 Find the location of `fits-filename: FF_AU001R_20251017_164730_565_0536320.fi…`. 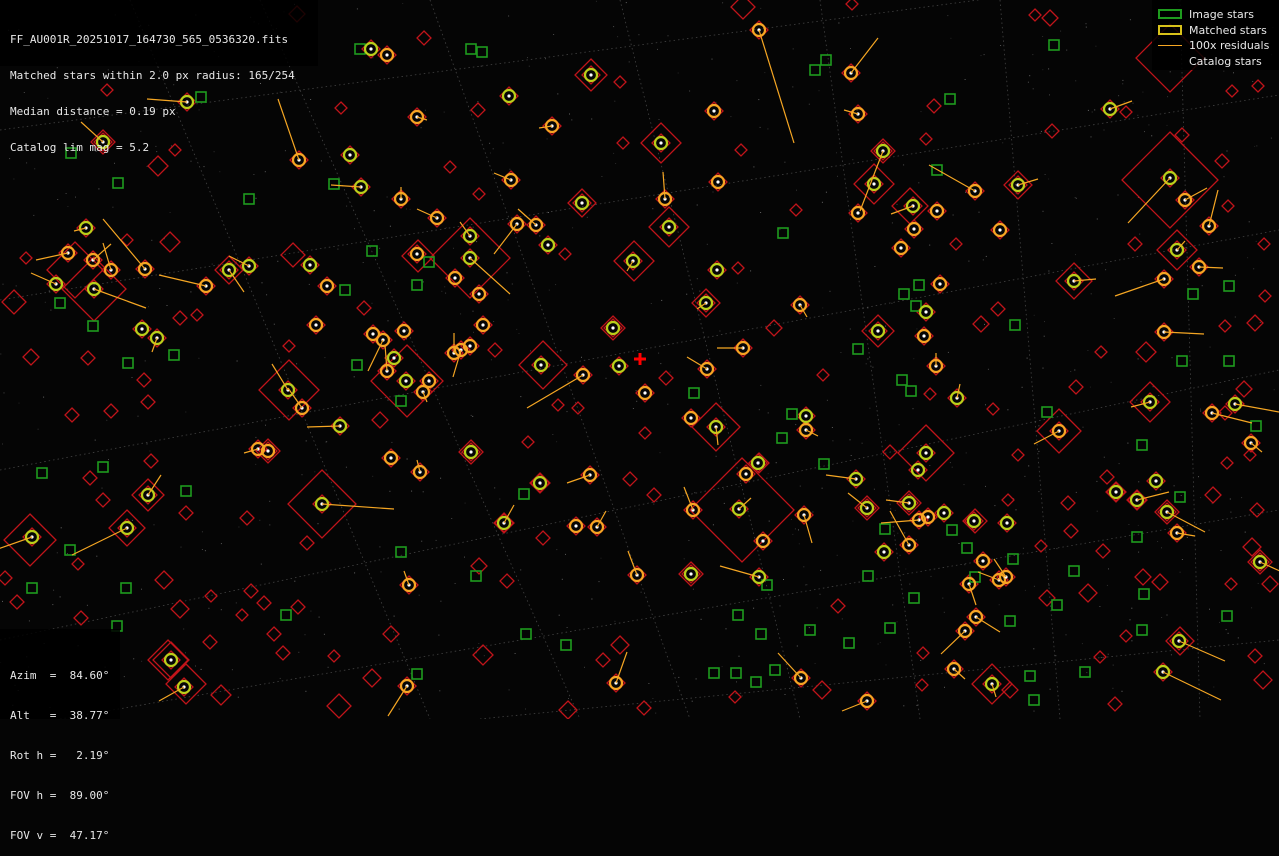

fits-filename: FF_AU001R_20251017_164730_565_0536320.fi… is located at coordinates (149, 39).